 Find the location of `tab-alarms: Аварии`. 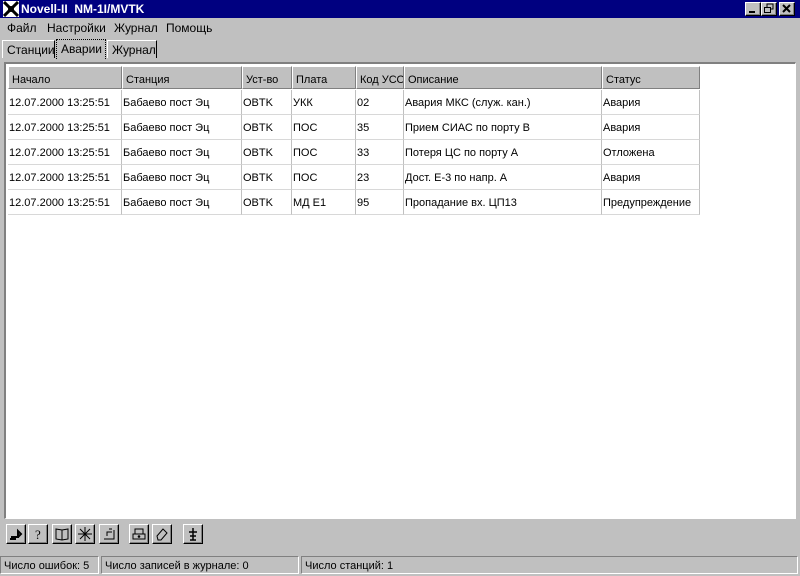

tab-alarms: Аварии is located at coordinates (81, 49).